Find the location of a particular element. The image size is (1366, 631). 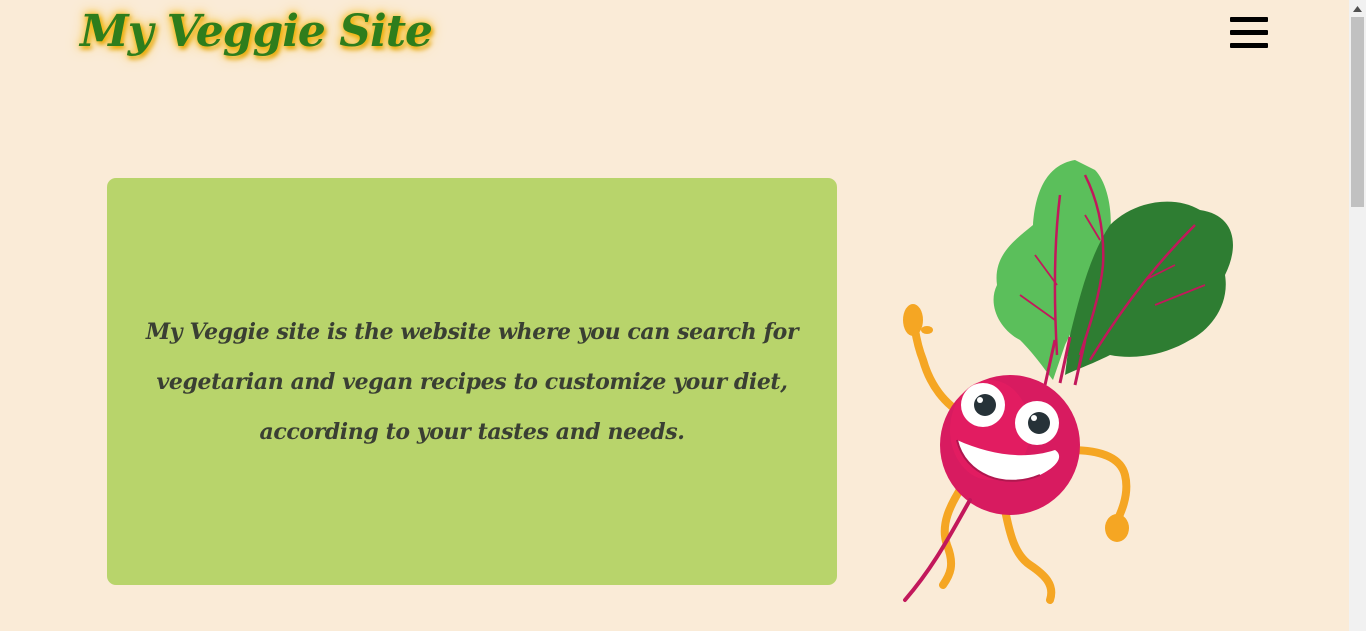

hamburger-menu-icon is located at coordinates (1249, 33).